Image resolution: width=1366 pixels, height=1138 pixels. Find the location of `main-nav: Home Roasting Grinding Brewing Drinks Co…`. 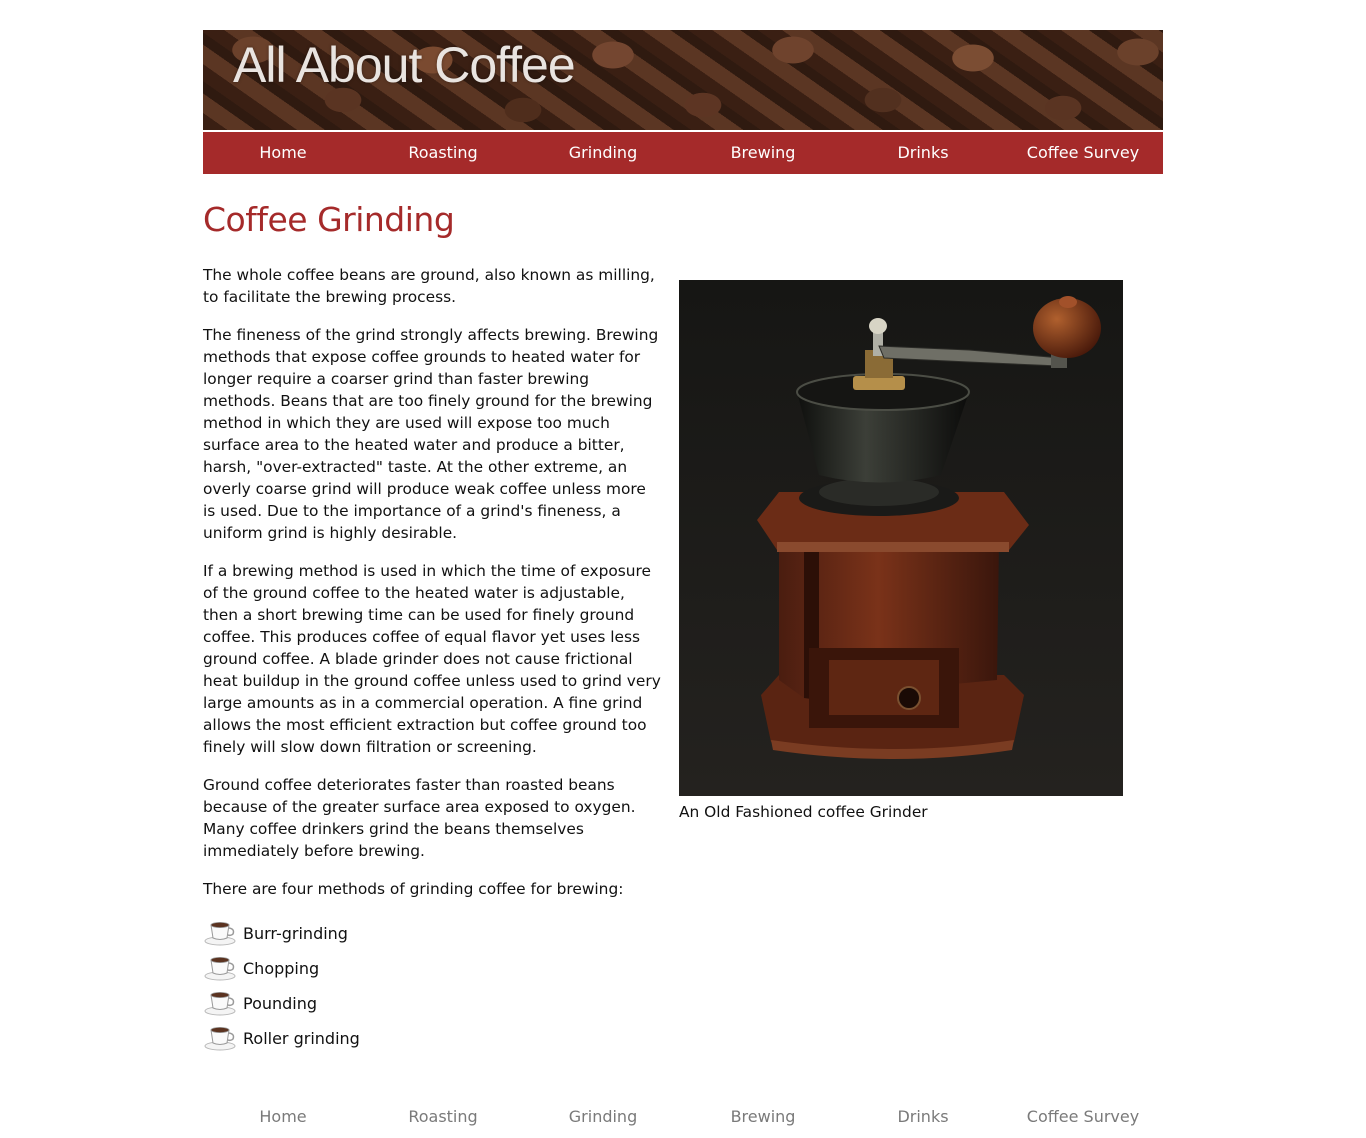

main-nav: Home Roasting Grinding Brewing Drinks Co… is located at coordinates (683, 153).